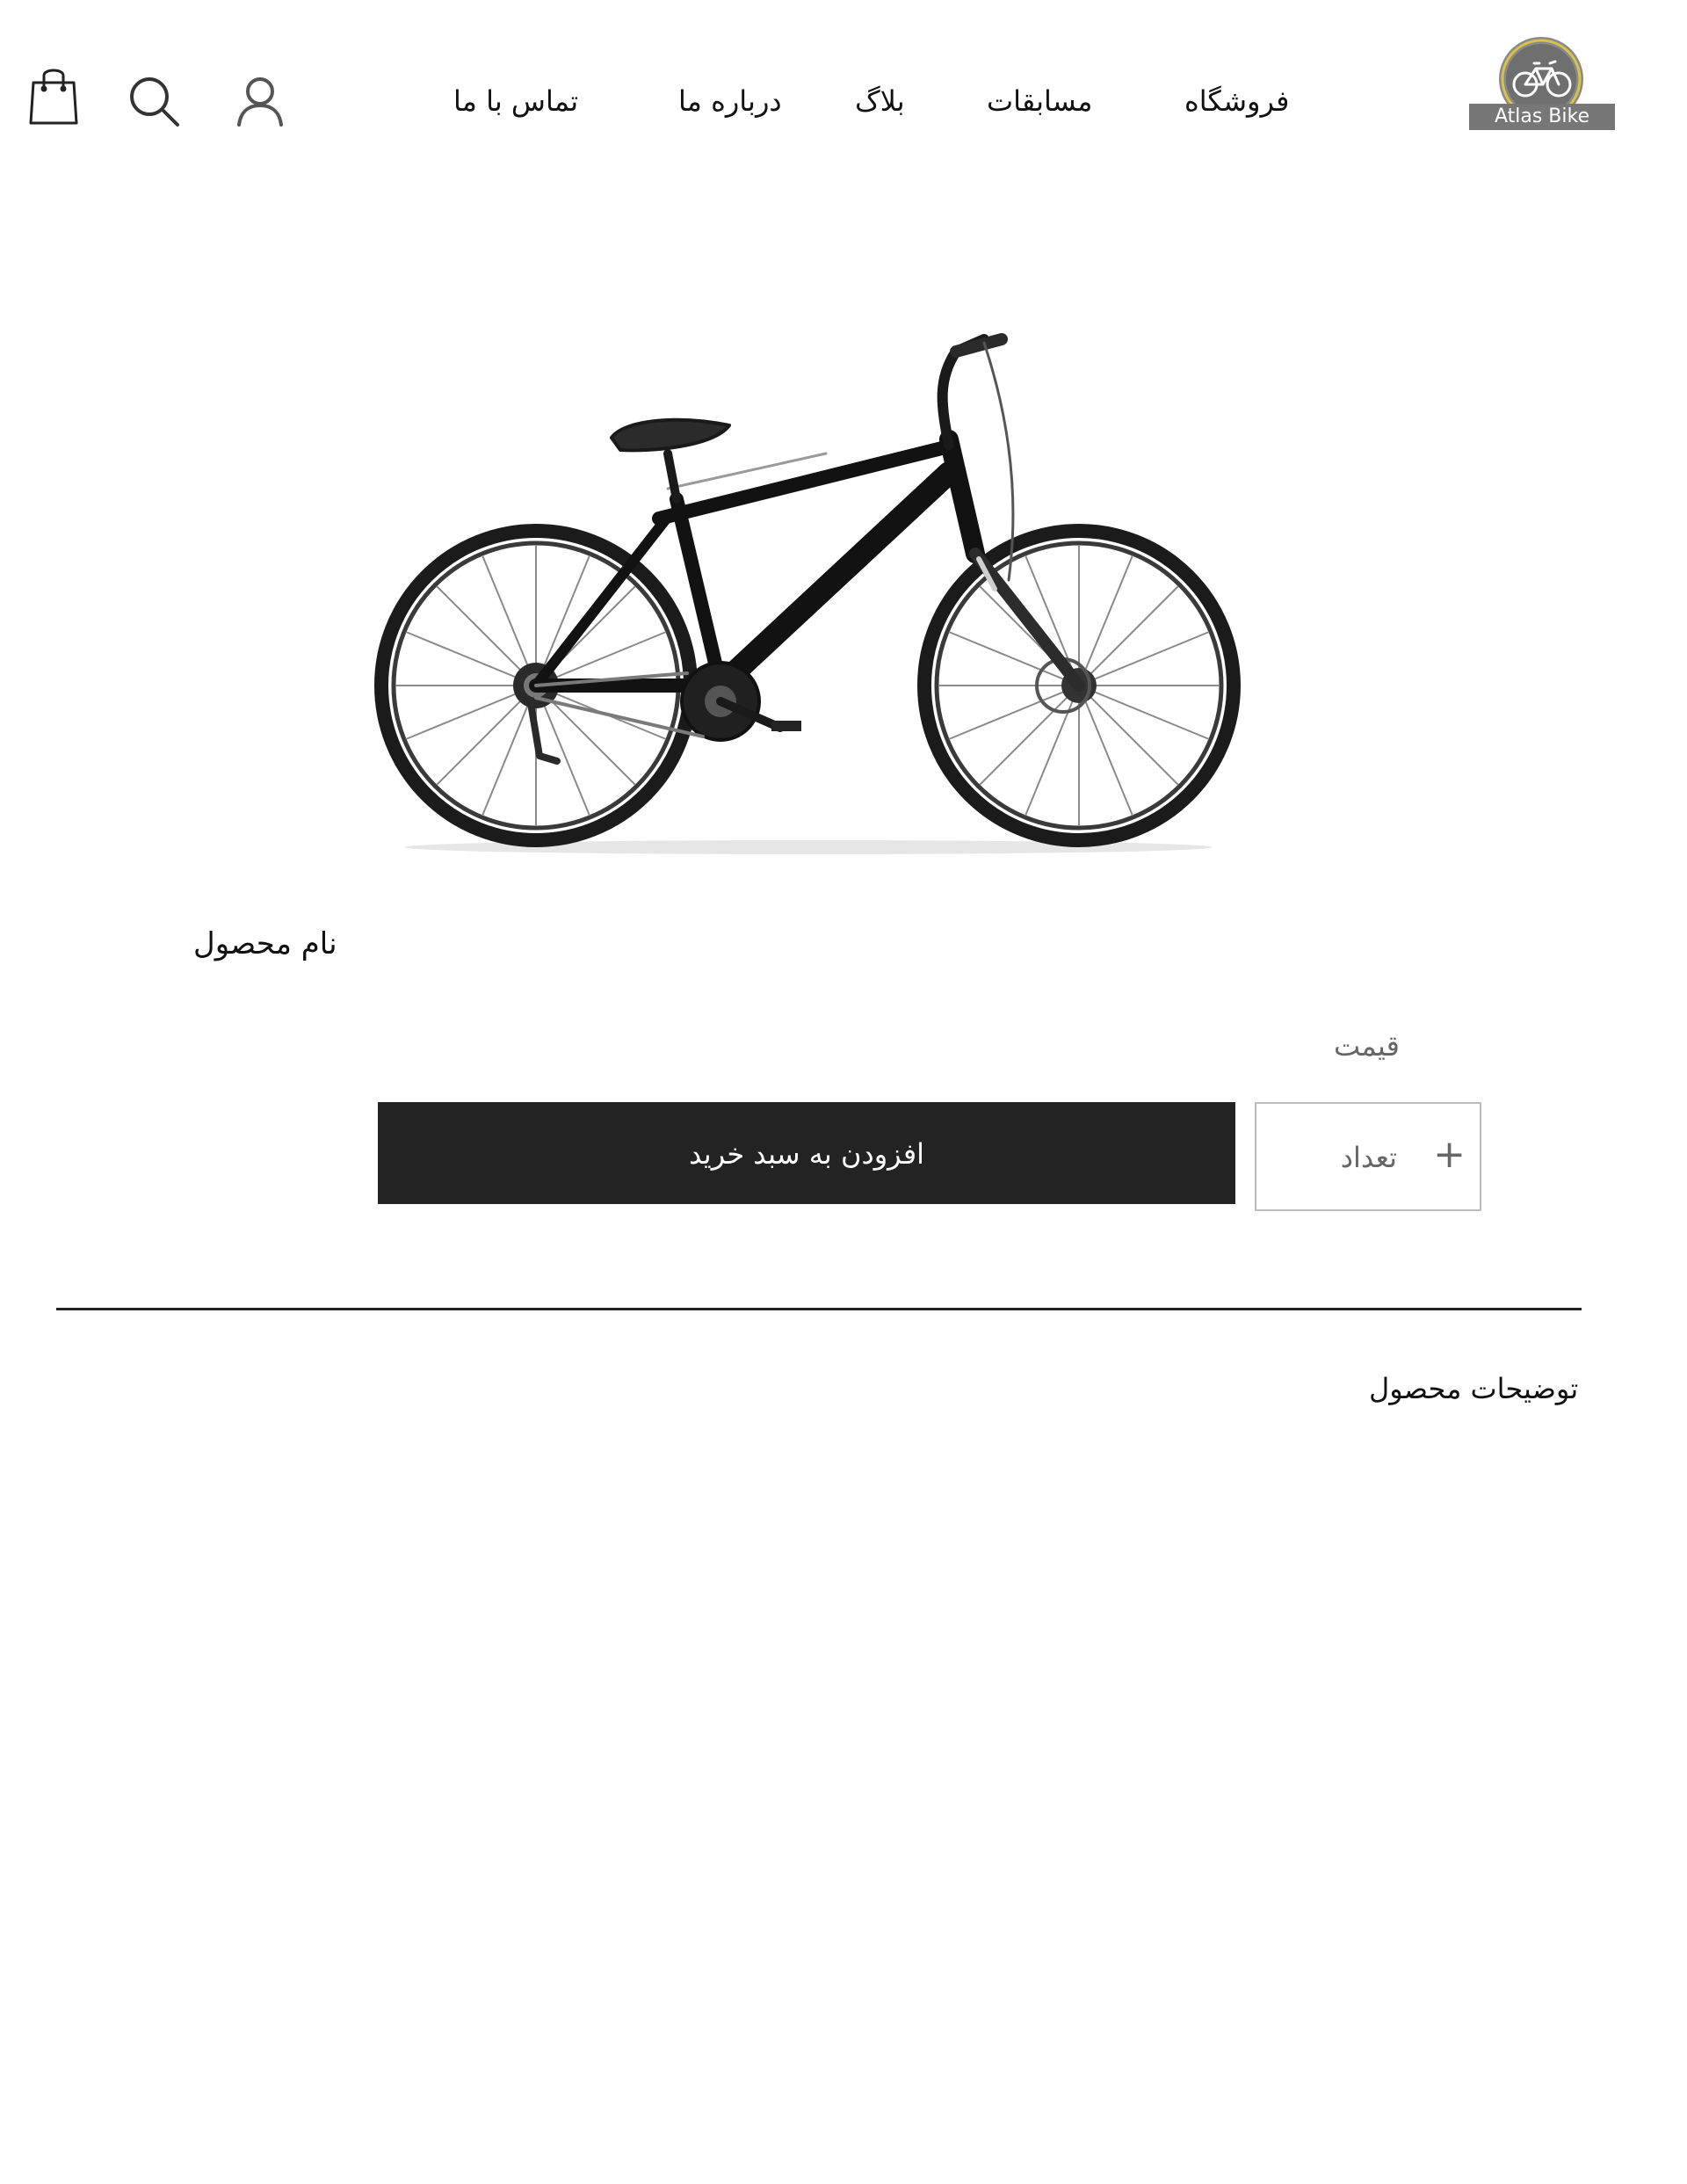  I want to click on product-description-title: توضیحات محصول, so click(1474, 1388).